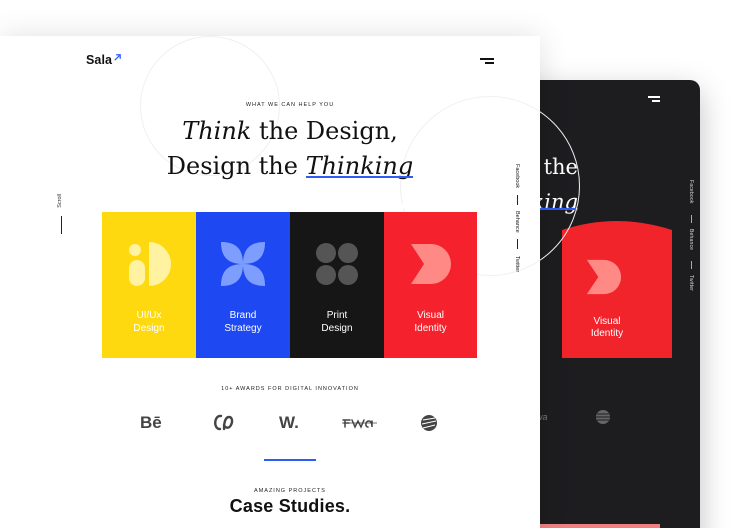 The height and width of the screenshot is (528, 740). What do you see at coordinates (517, 222) in the screenshot?
I see `social-behance: Behance` at bounding box center [517, 222].